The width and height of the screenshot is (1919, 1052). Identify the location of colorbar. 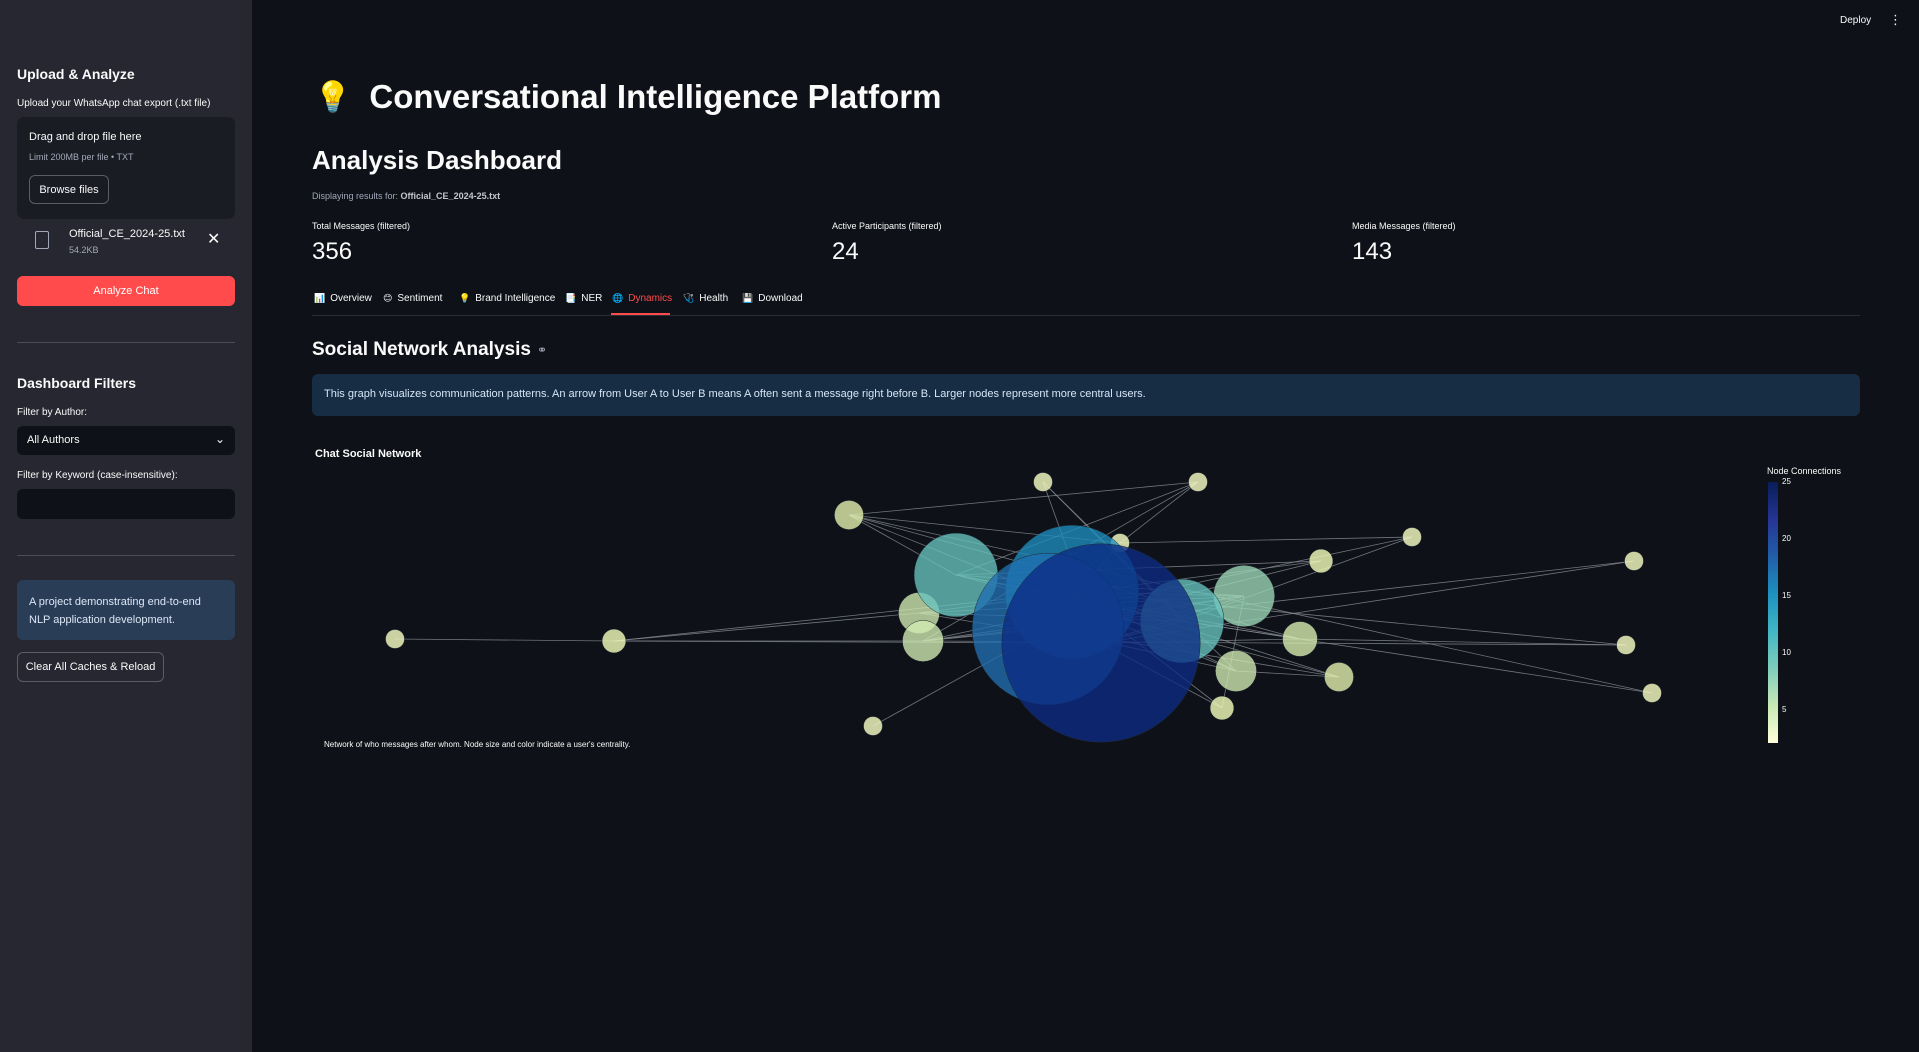
(1773, 612).